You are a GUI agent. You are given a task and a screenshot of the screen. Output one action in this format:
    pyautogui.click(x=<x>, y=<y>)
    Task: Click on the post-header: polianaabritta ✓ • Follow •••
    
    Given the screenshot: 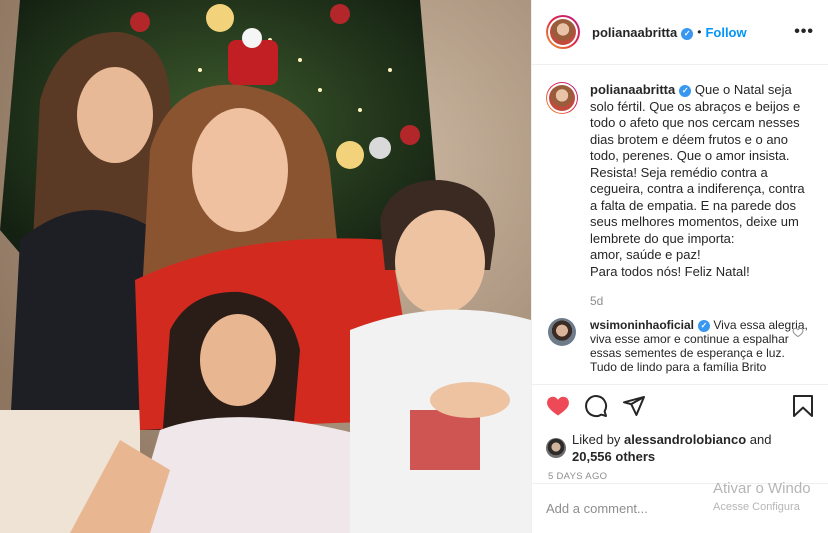 What is the action you would take?
    pyautogui.click(x=680, y=32)
    